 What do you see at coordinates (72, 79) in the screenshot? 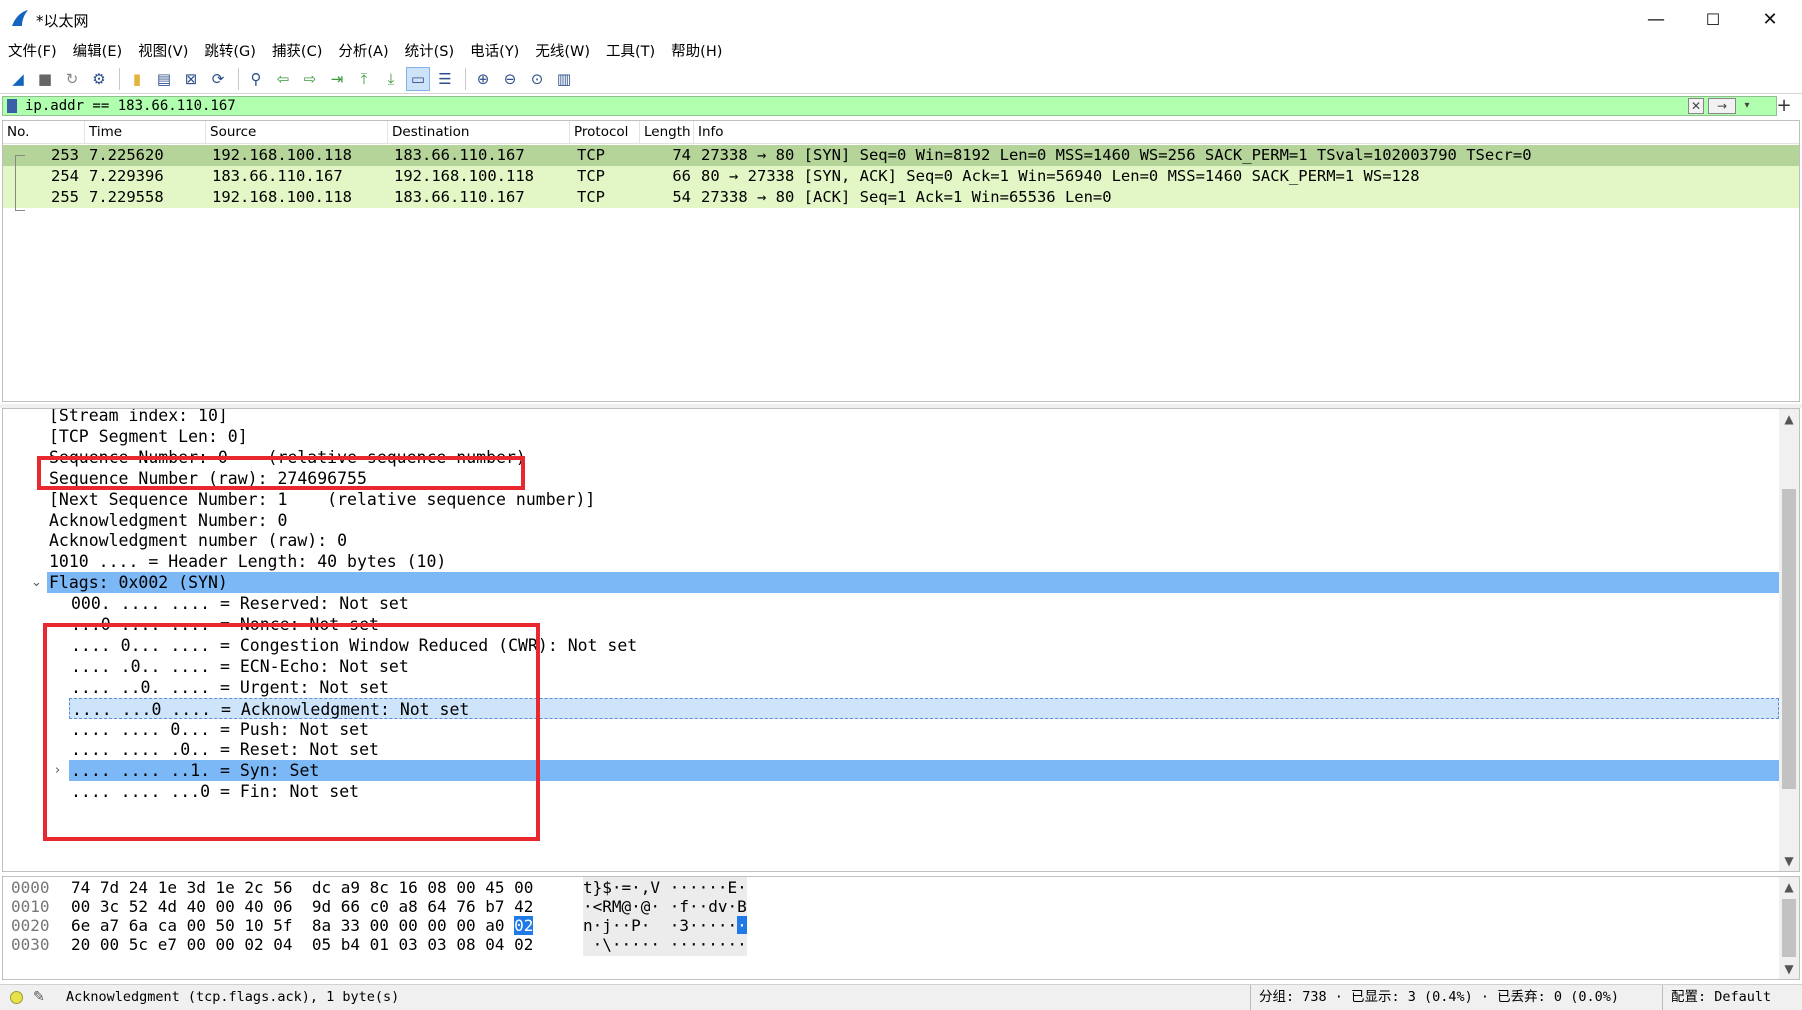
I see `restart-icon: ↻` at bounding box center [72, 79].